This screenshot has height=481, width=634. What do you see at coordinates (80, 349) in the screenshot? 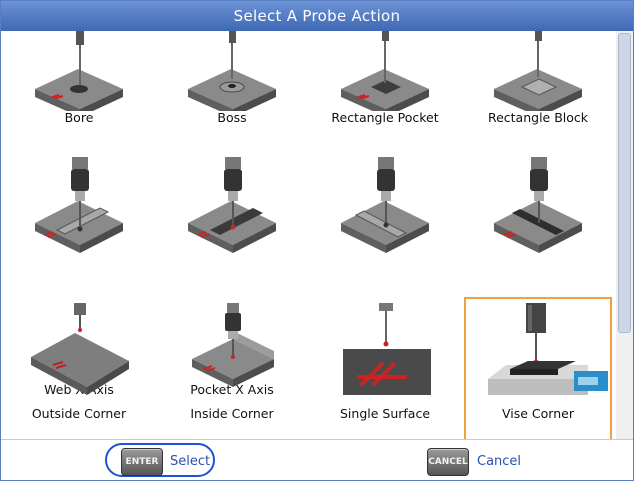
I see `outside-corner-illustration` at bounding box center [80, 349].